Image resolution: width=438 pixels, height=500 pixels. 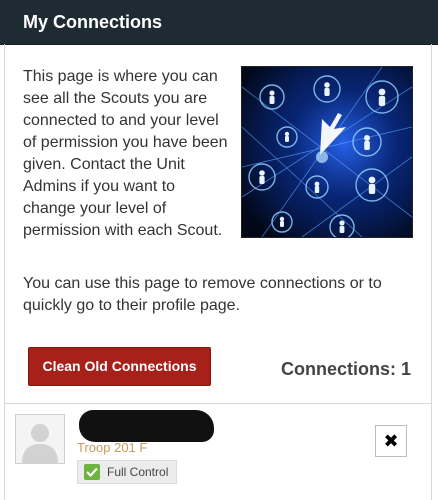 What do you see at coordinates (146, 426) in the screenshot?
I see `redacted-name` at bounding box center [146, 426].